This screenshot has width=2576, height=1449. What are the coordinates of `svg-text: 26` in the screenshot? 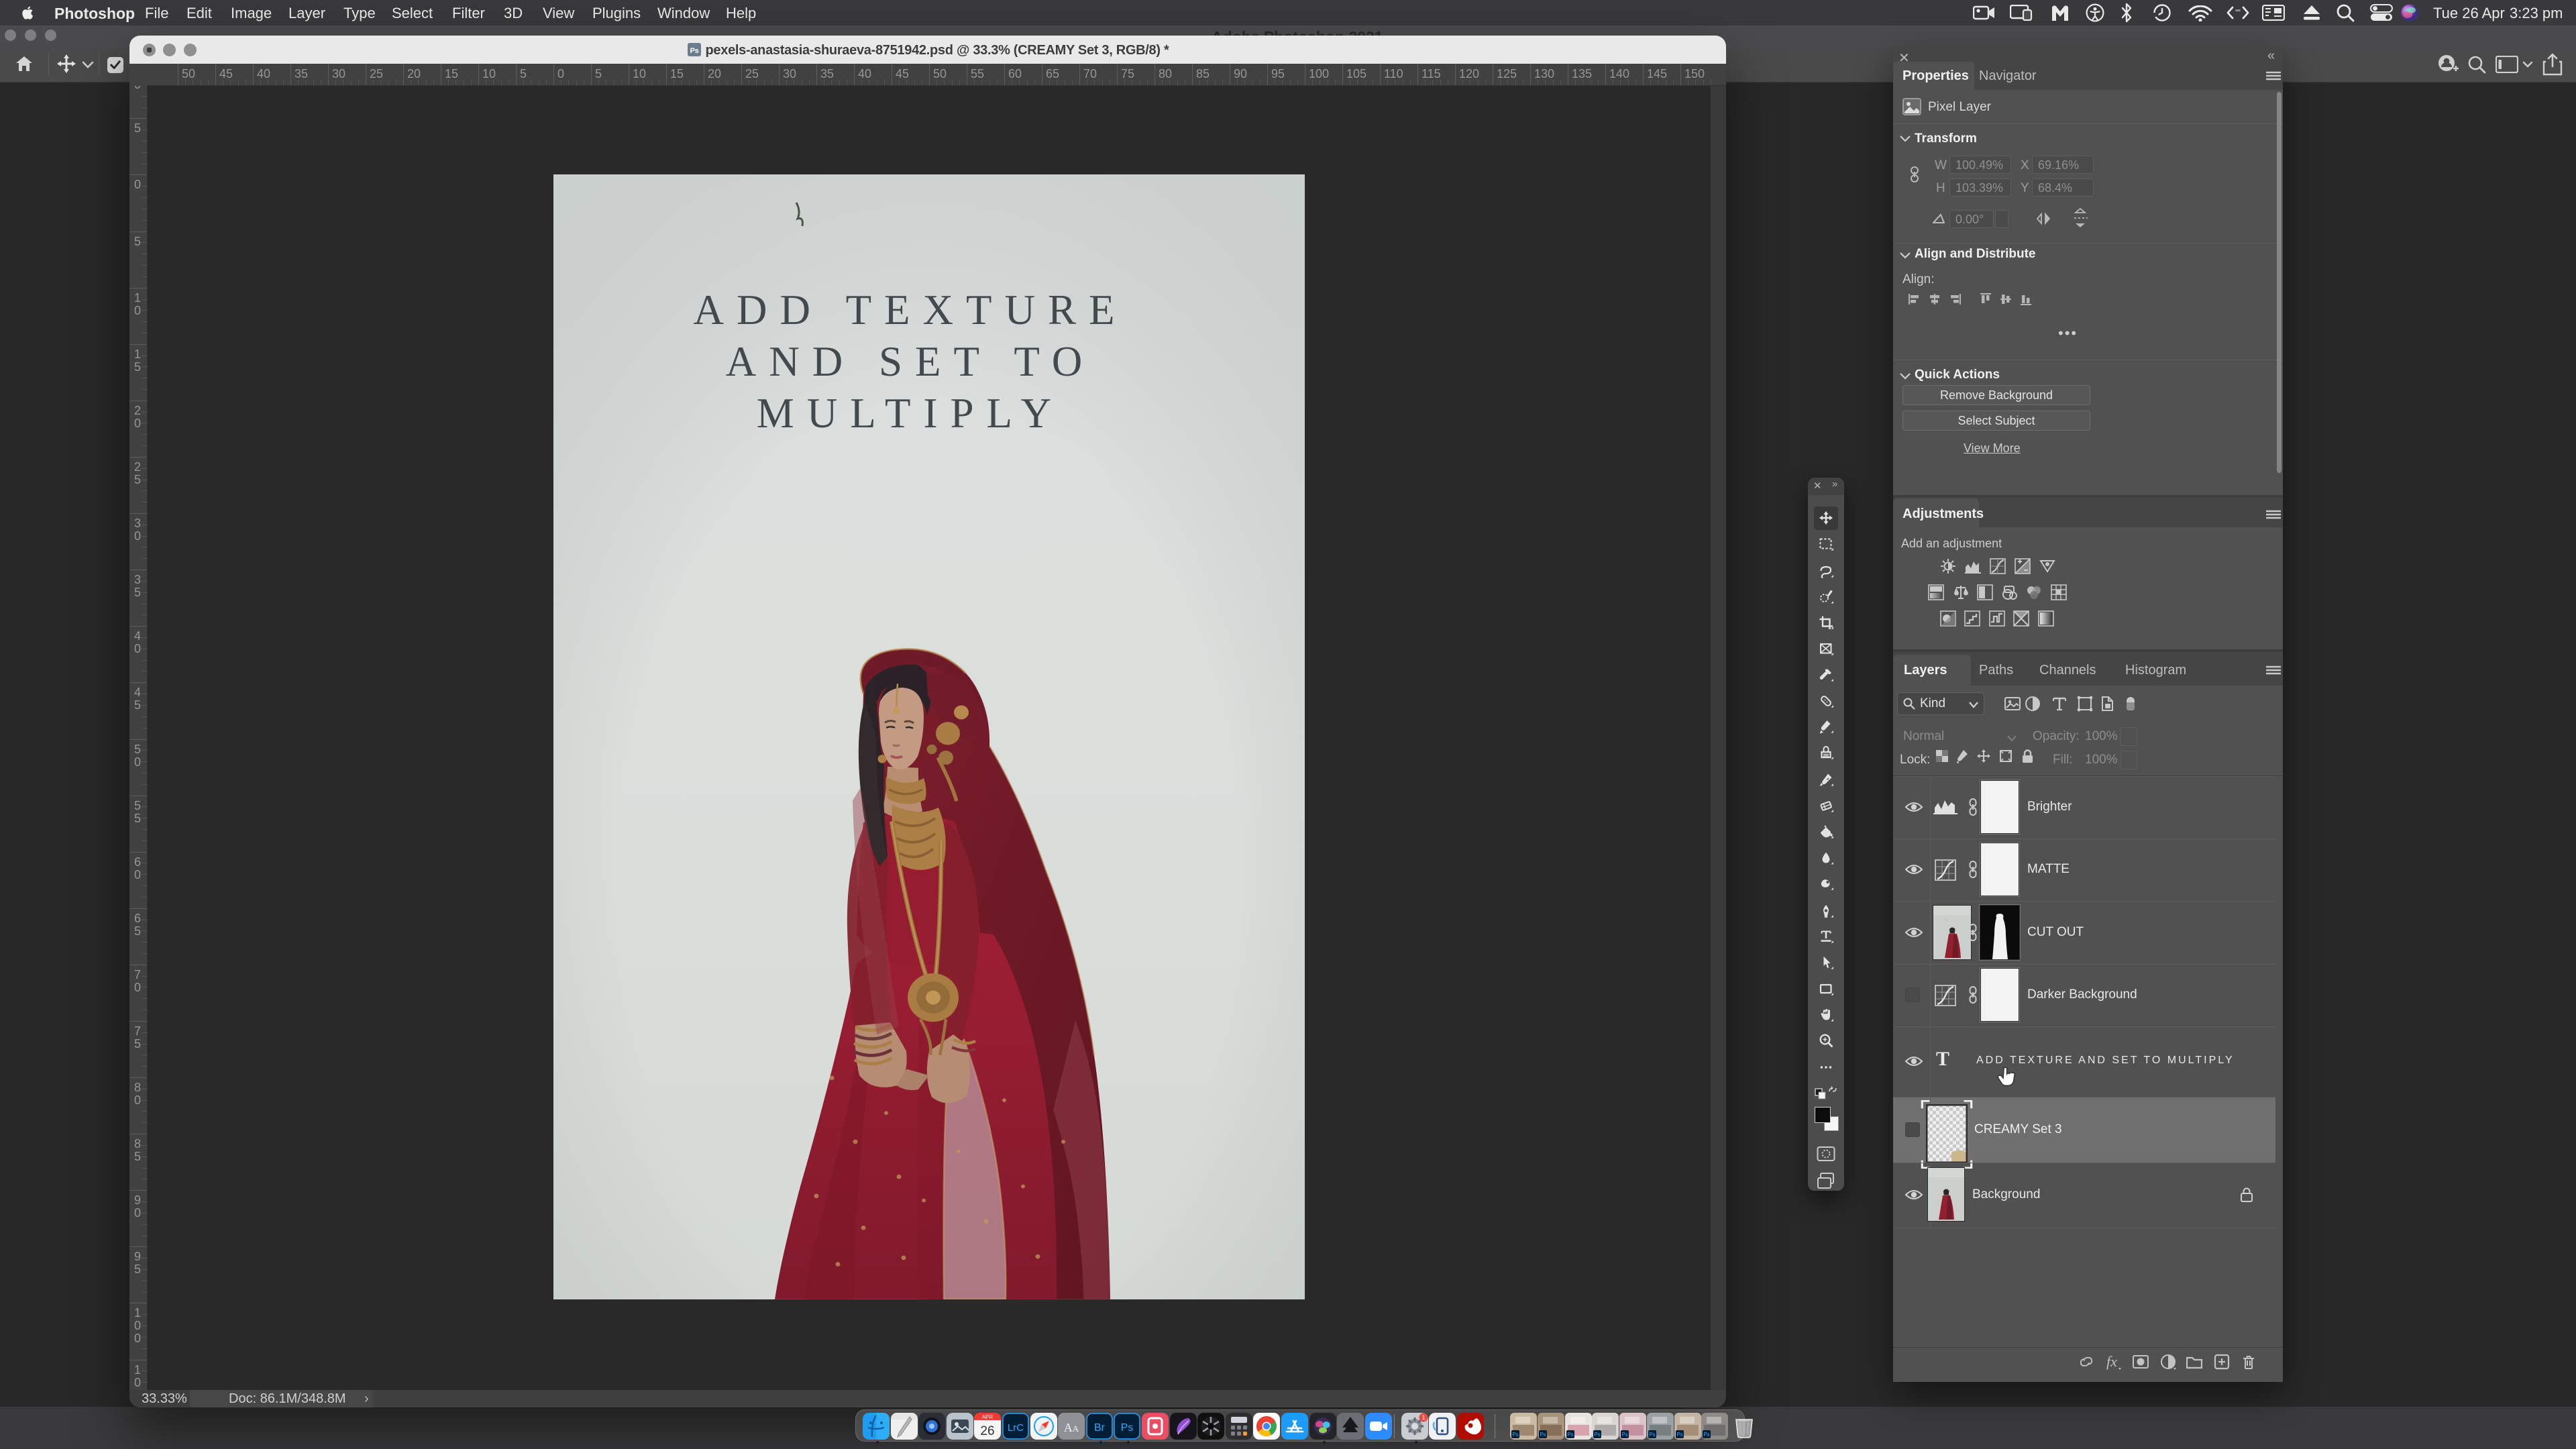 It's located at (987, 1431).